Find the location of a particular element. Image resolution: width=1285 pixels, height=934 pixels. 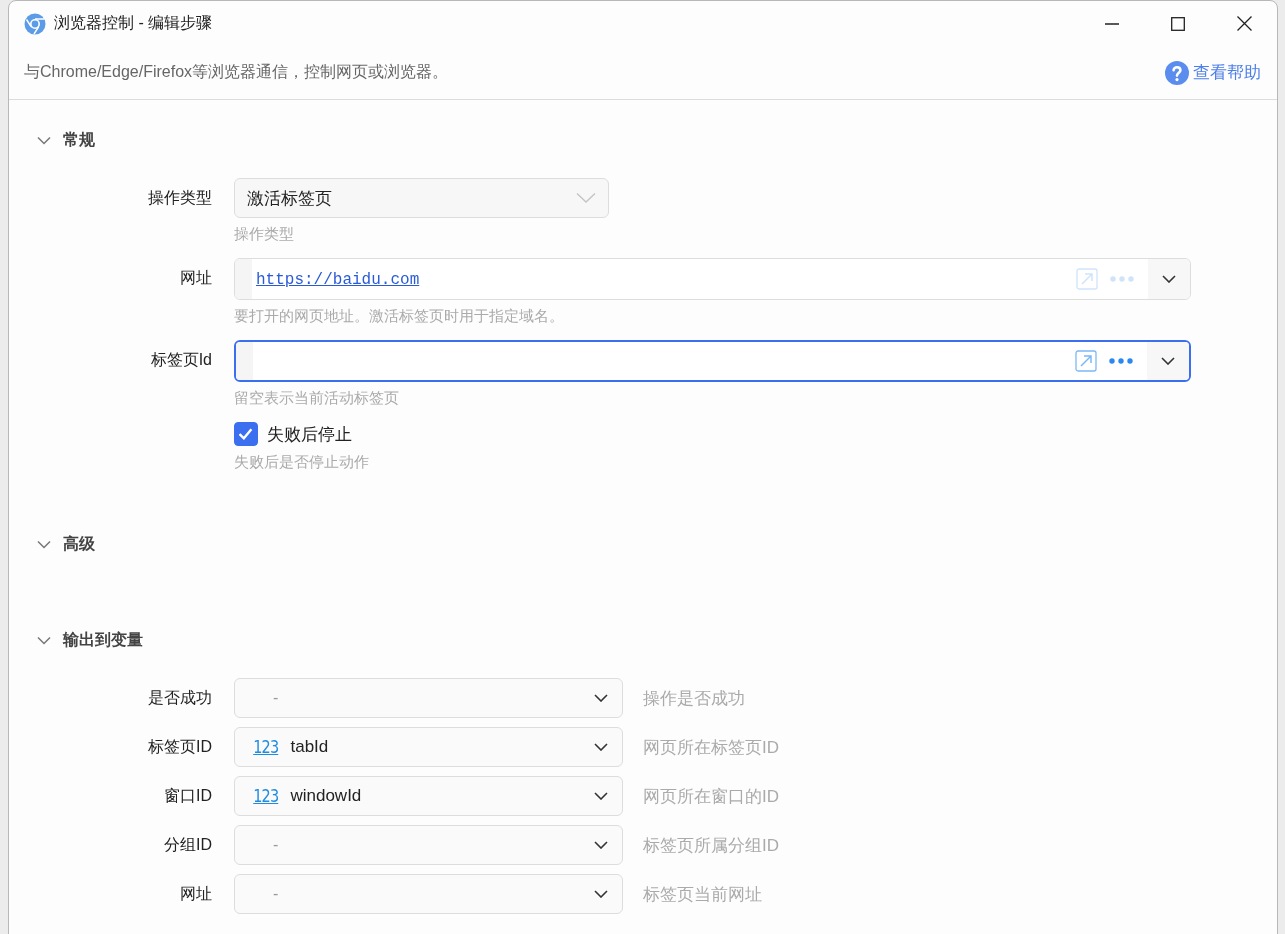

close-icon is located at coordinates (1244, 23).